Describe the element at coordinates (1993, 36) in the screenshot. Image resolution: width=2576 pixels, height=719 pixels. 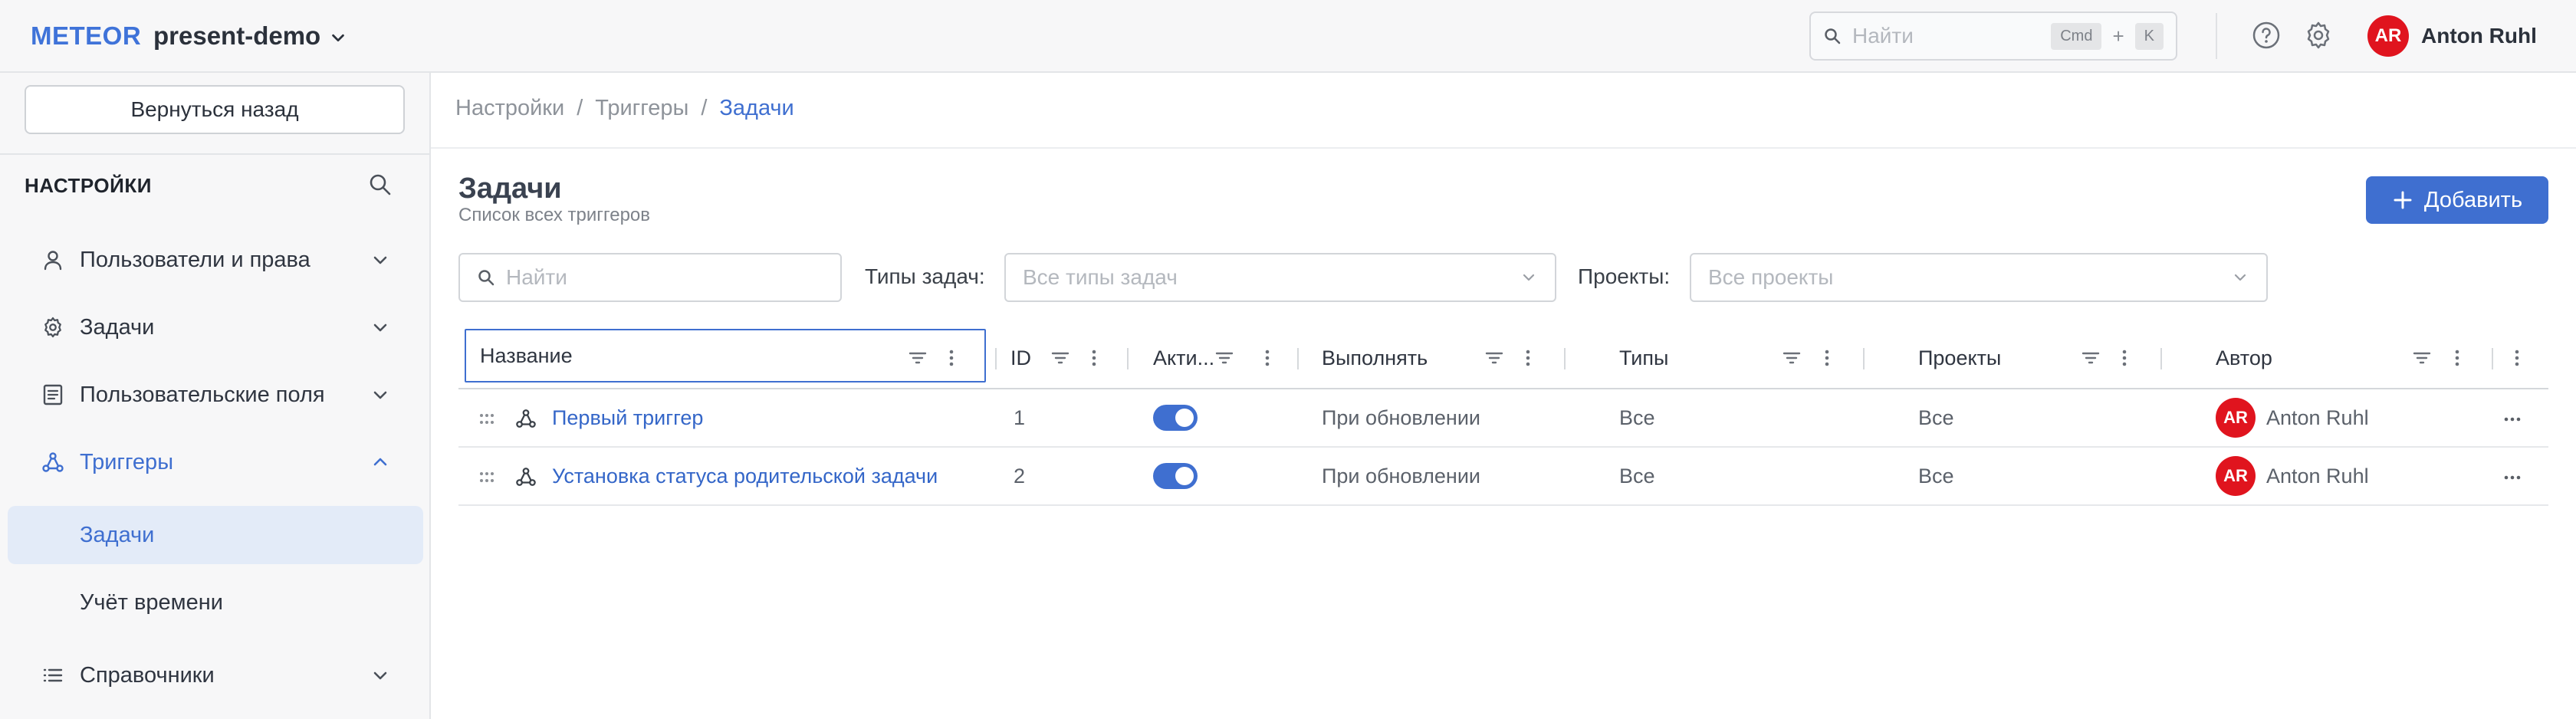
I see `global-search-input: Найти Cmd + K` at that location.